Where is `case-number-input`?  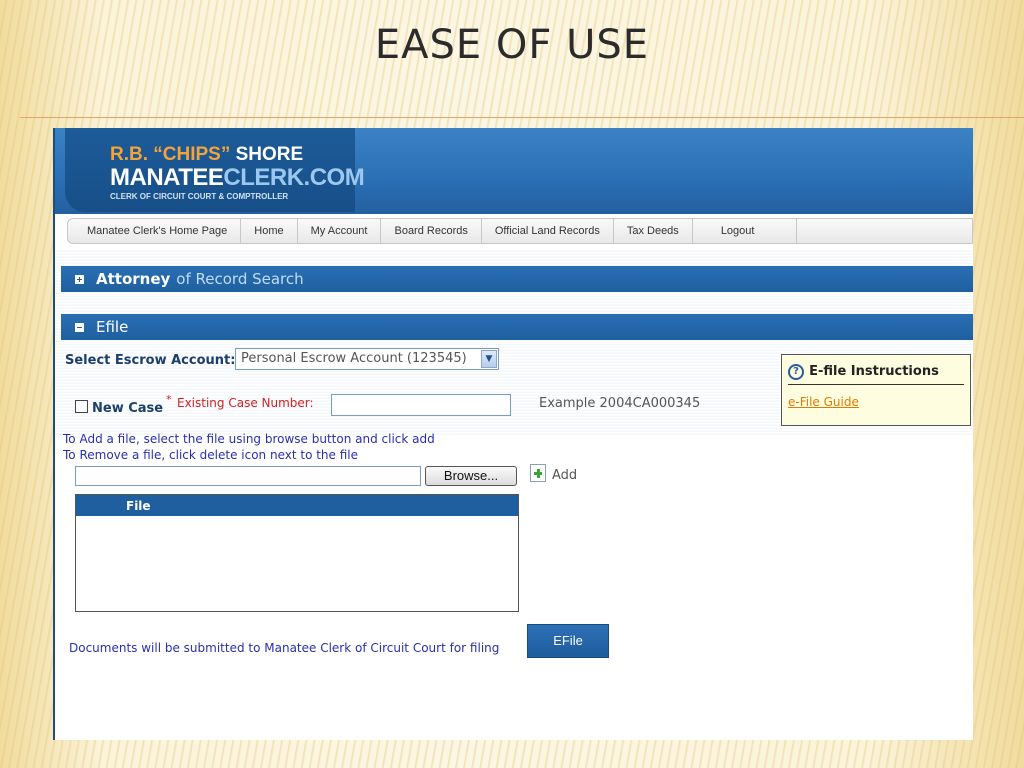
case-number-input is located at coordinates (421, 405).